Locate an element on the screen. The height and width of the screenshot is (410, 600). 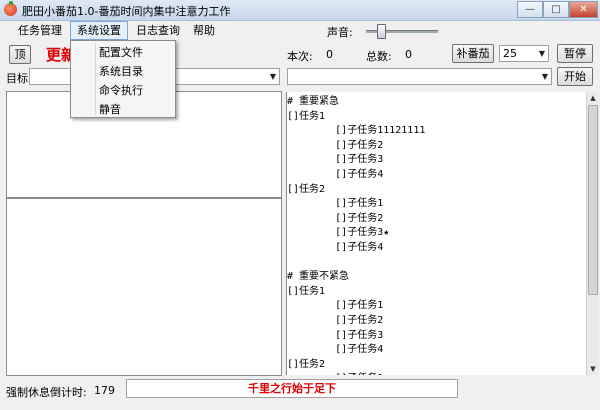
editor-line: # 重要紧急 is located at coordinates (313, 101).